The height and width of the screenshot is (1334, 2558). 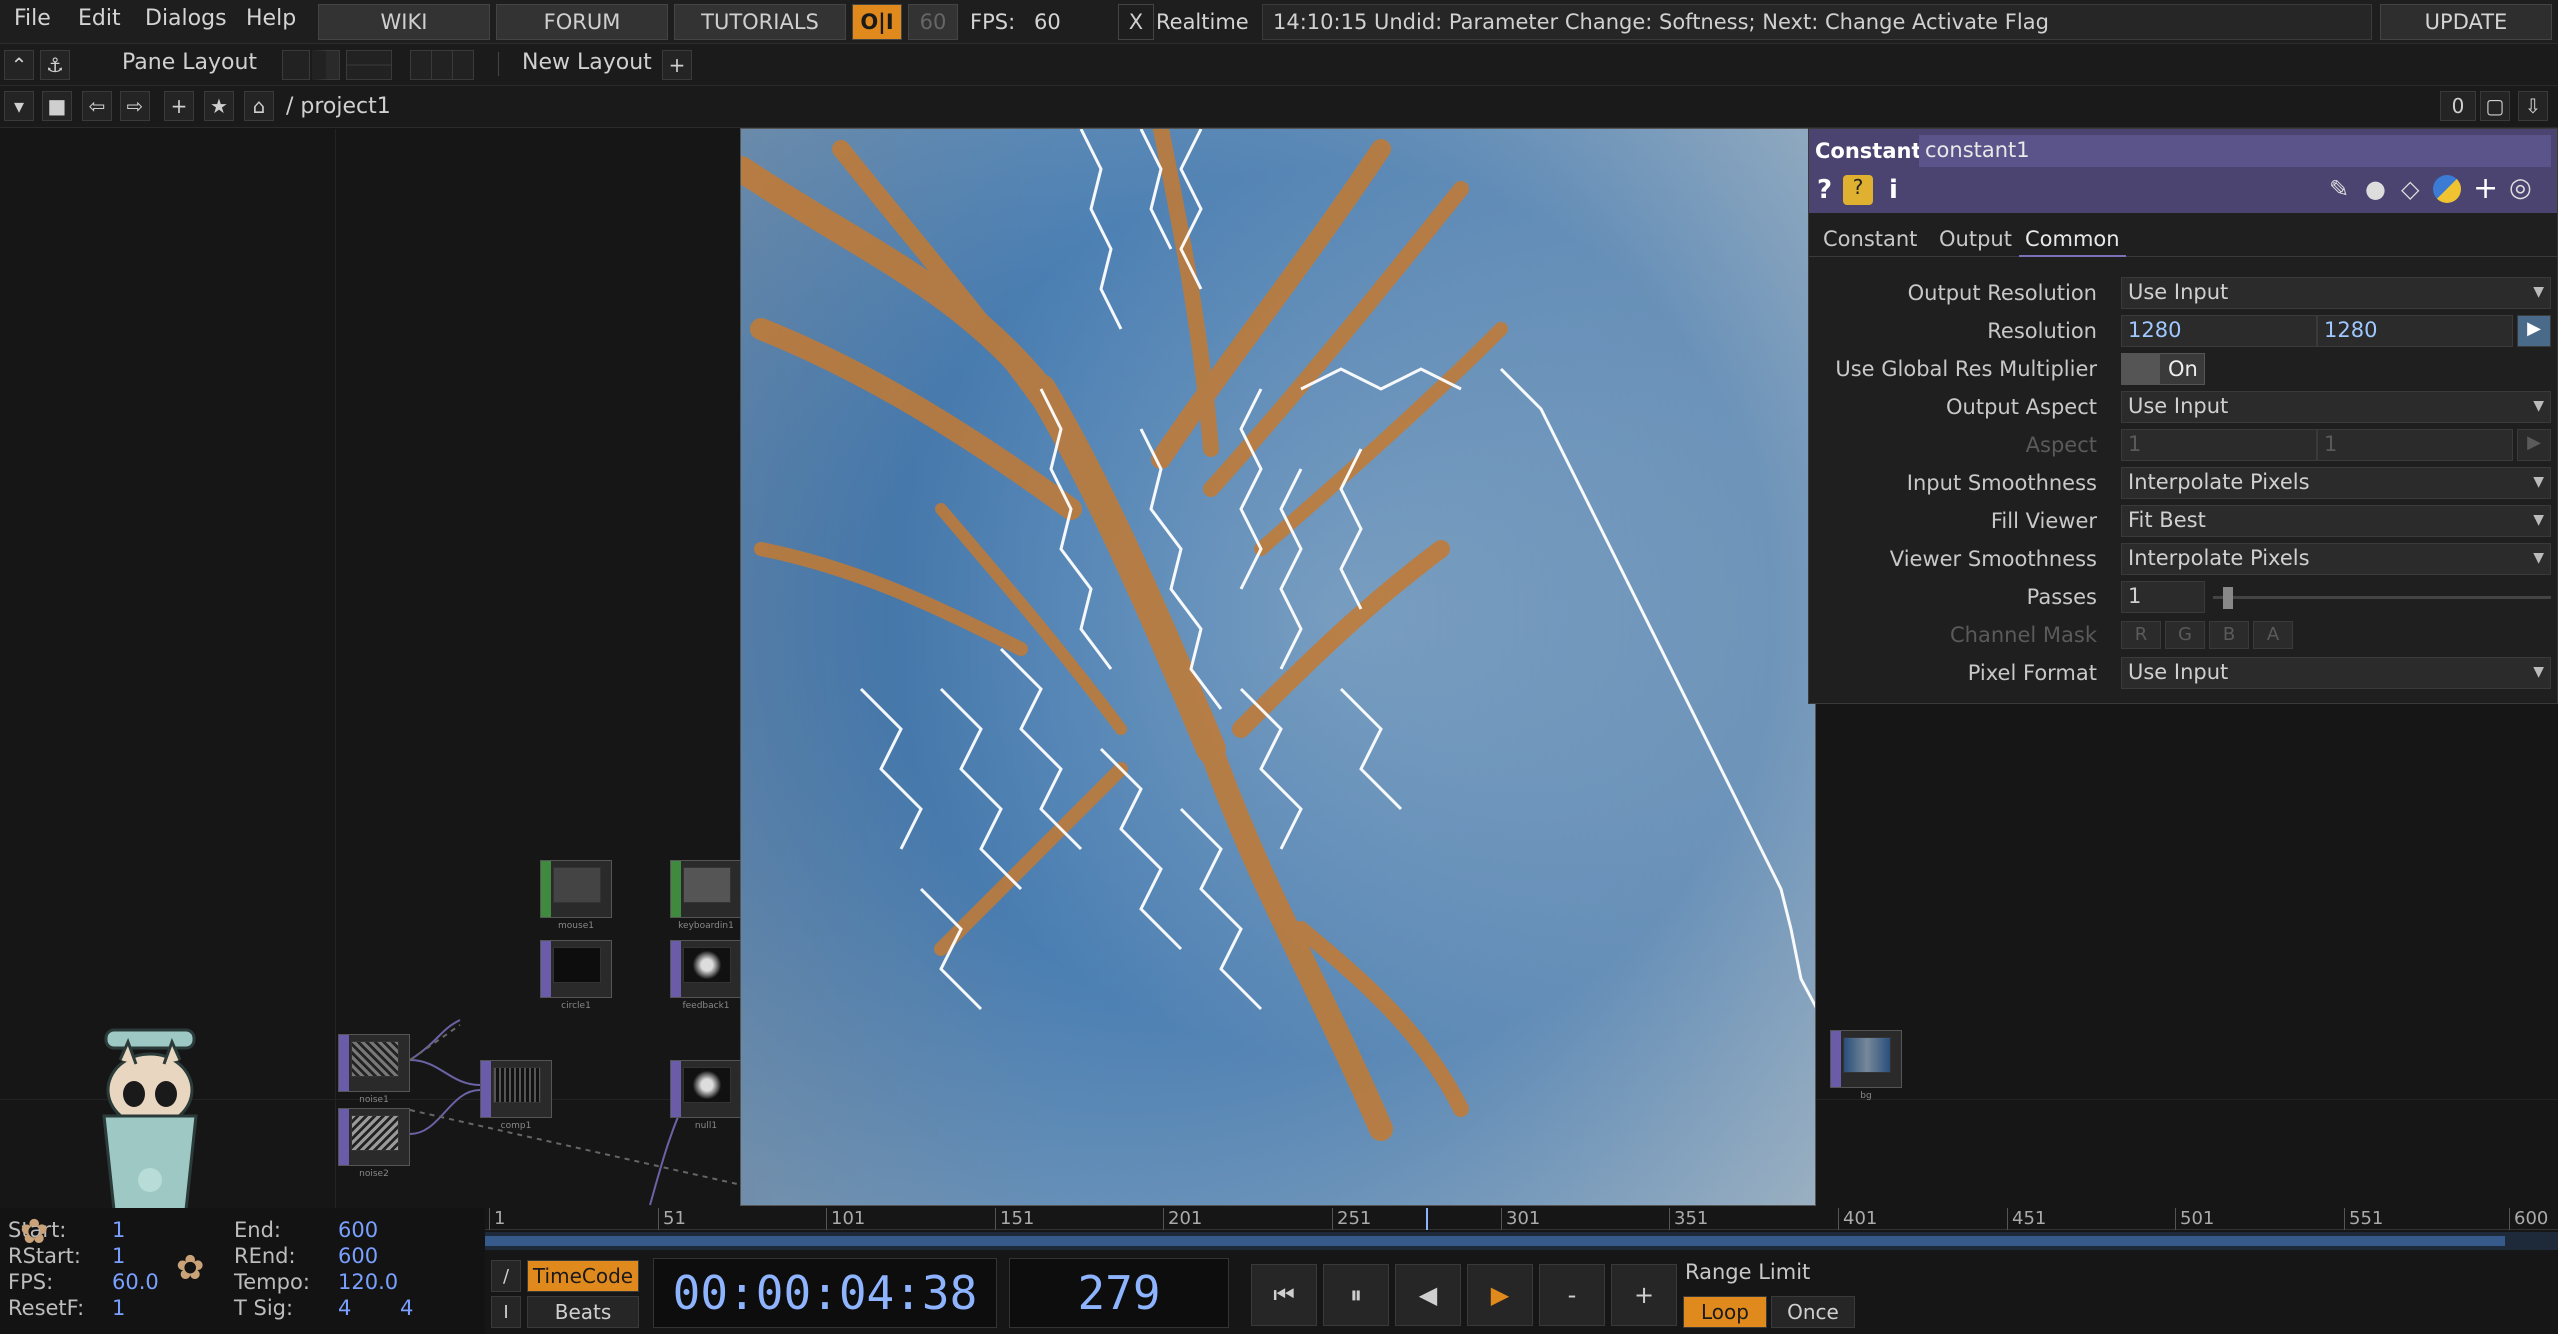 What do you see at coordinates (1975, 239) in the screenshot?
I see `tab-output: Output` at bounding box center [1975, 239].